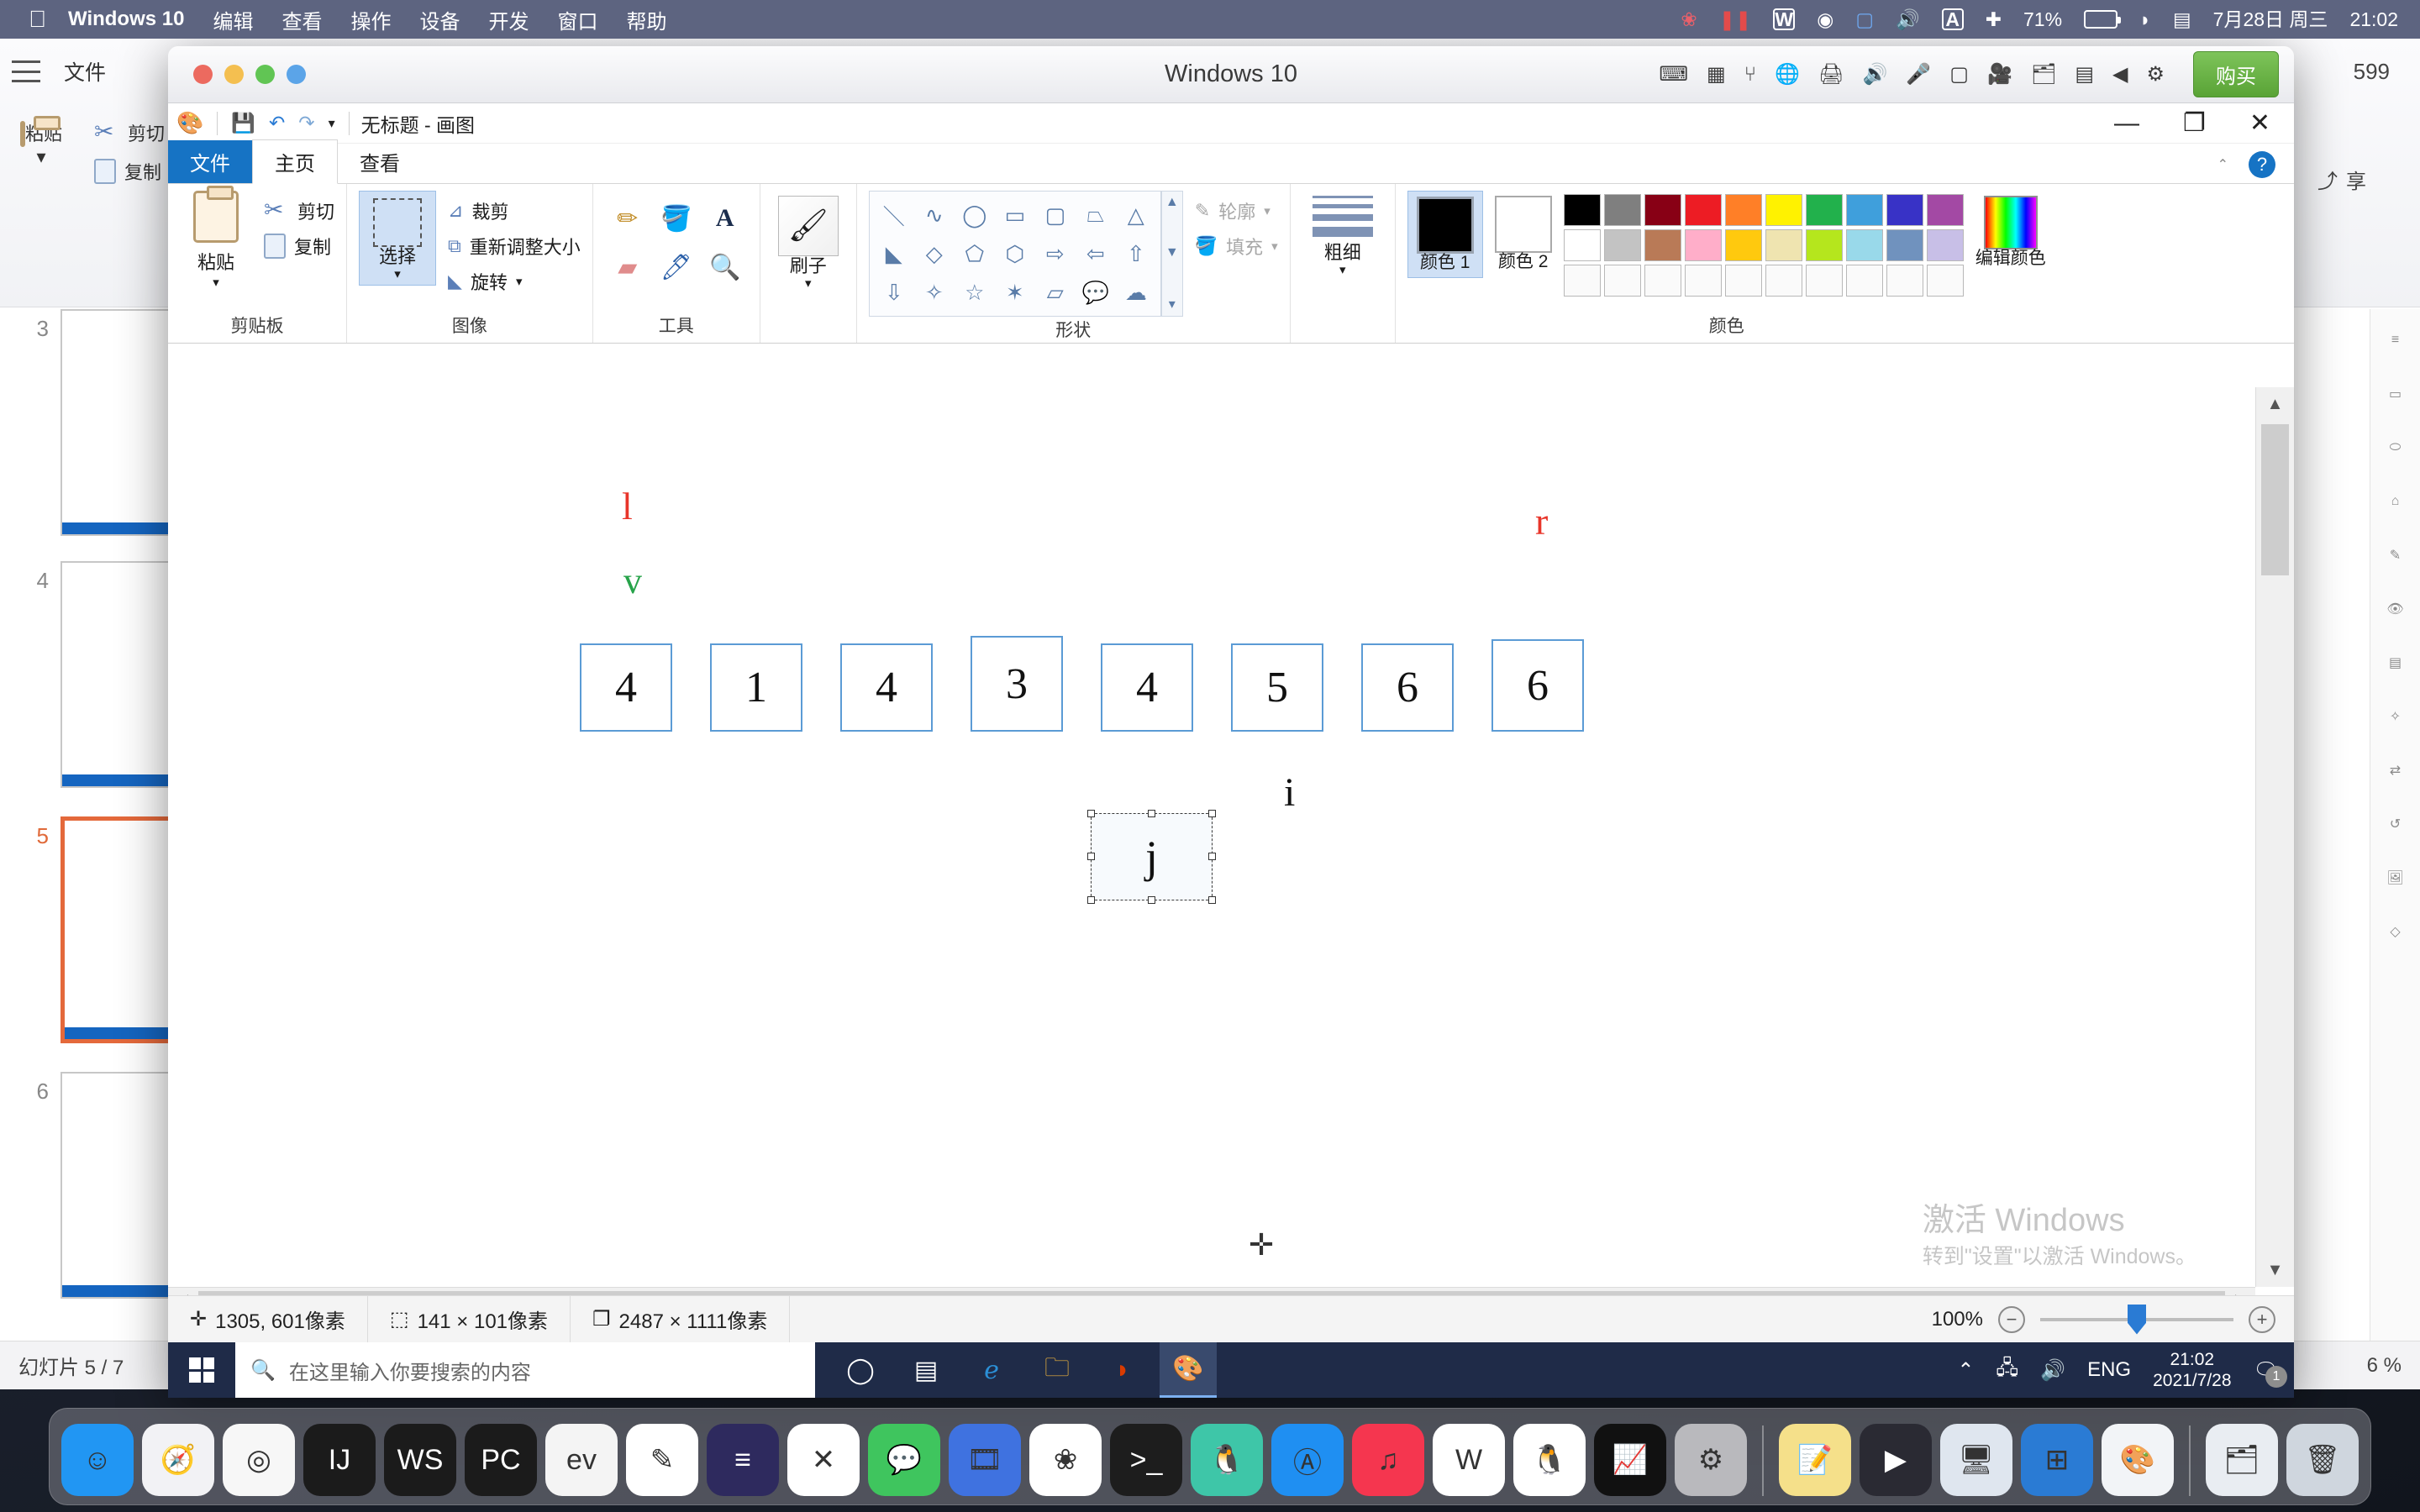  Describe the element at coordinates (1136, 215) in the screenshot. I see `shape-triangle-icon: △` at that location.